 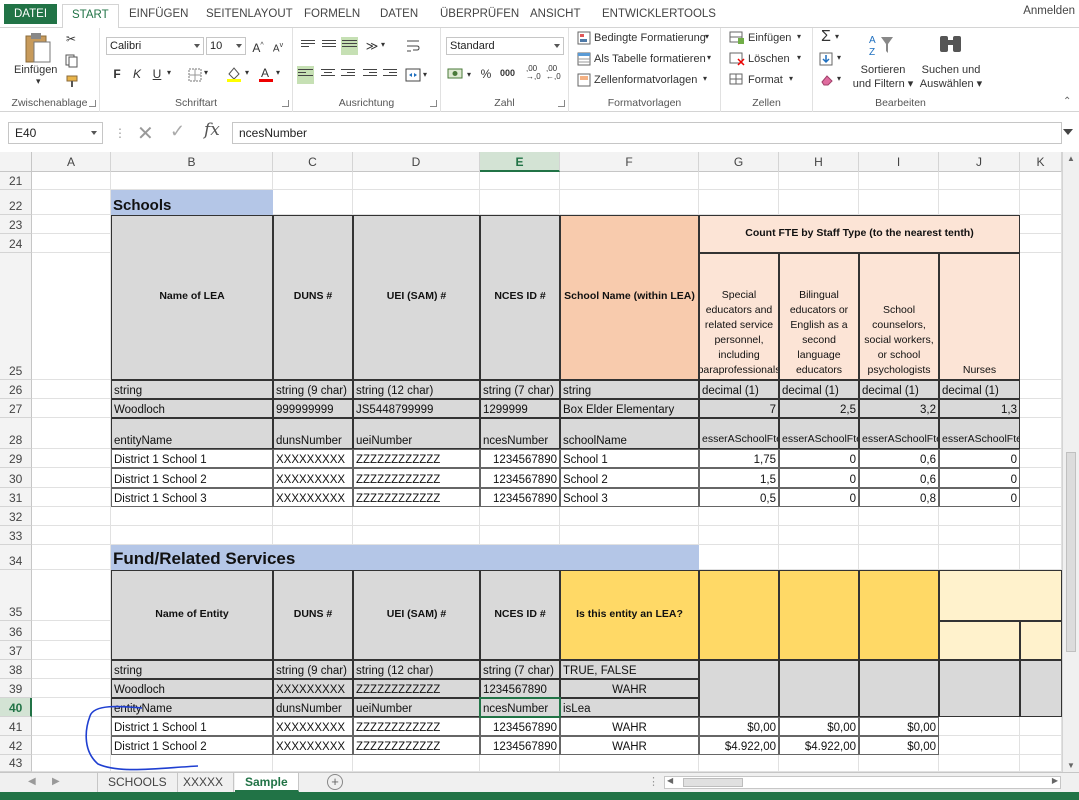 What do you see at coordinates (195, 75) in the screenshot?
I see `border-icon` at bounding box center [195, 75].